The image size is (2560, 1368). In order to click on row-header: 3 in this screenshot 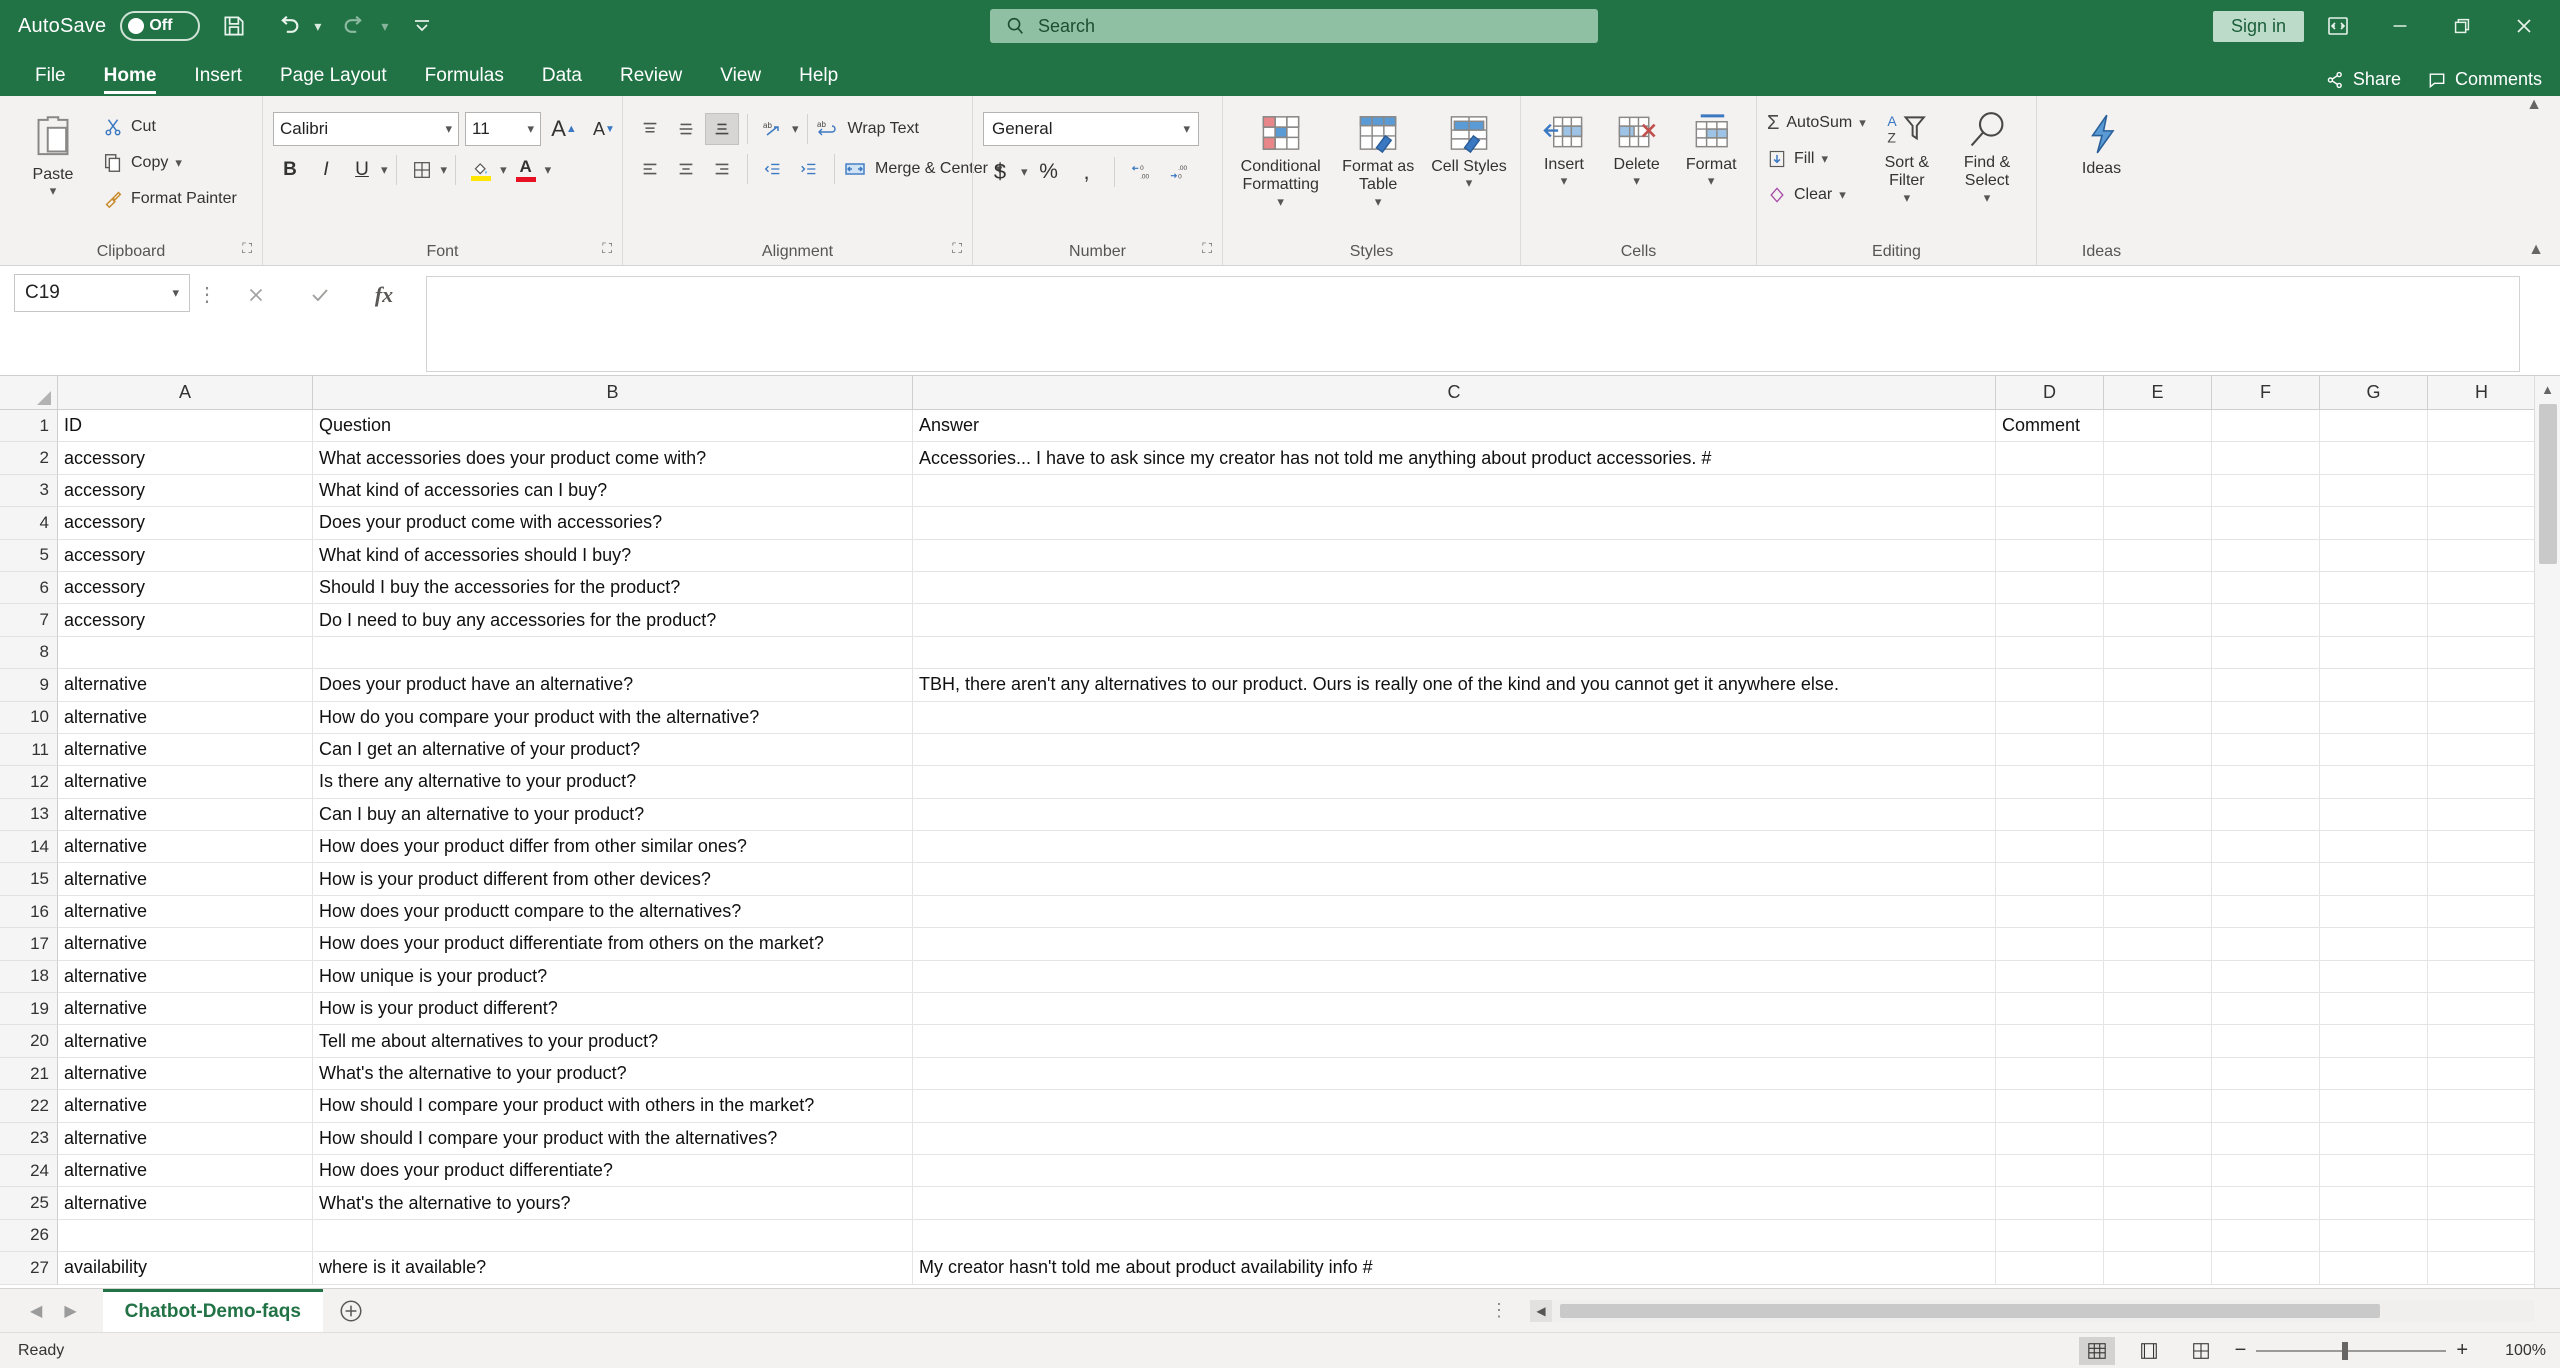, I will do `click(29, 491)`.